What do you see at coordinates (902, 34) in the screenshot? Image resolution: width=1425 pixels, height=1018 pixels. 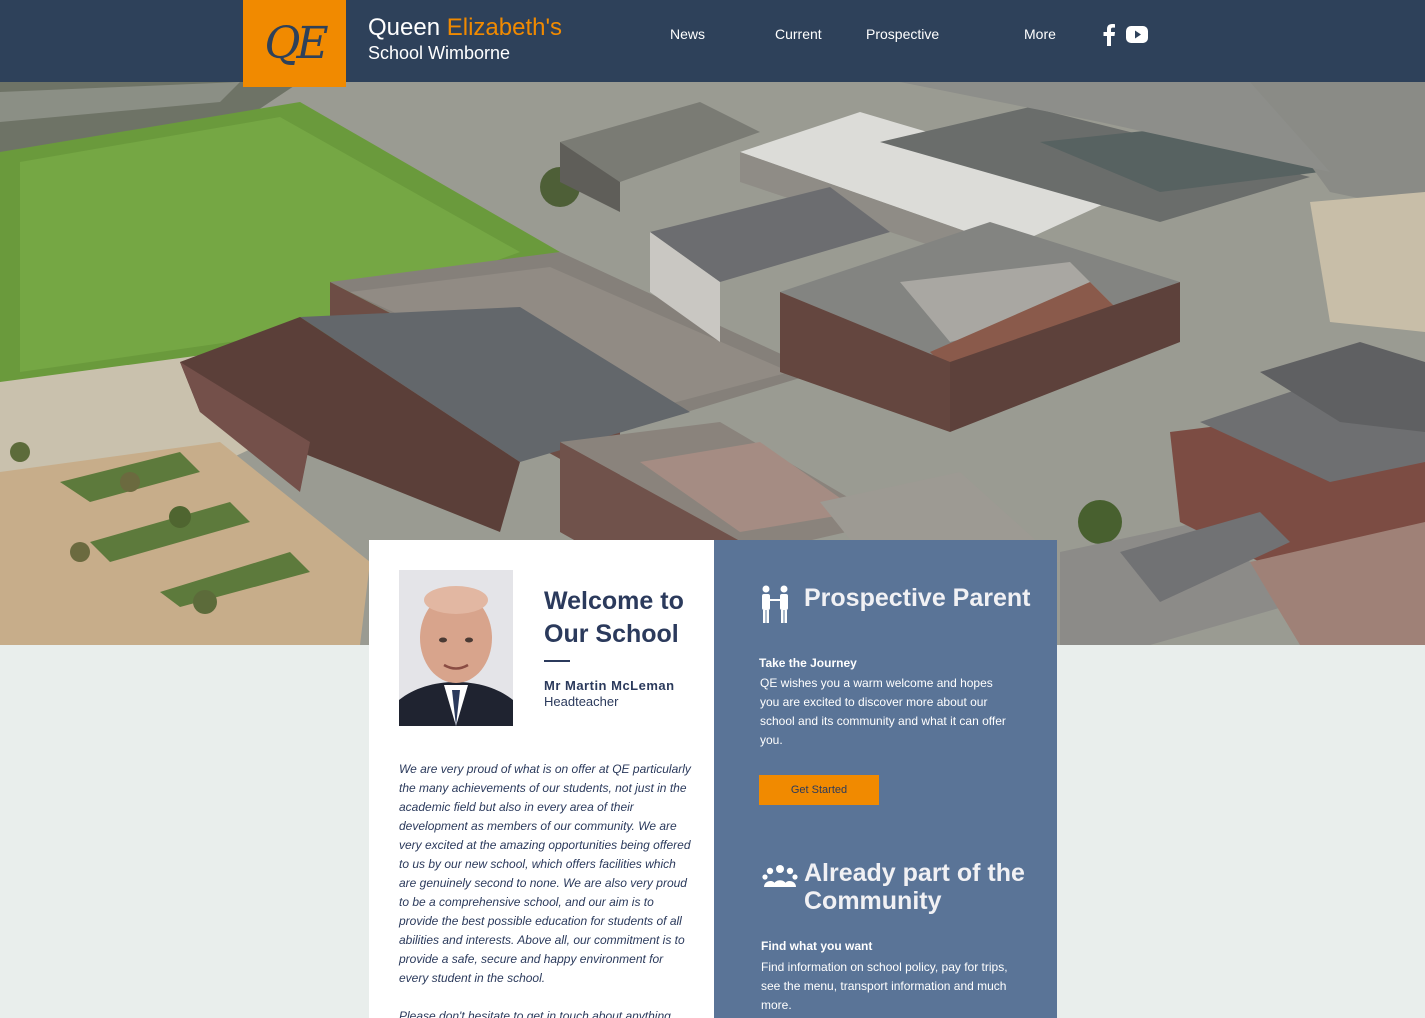 I see `nav-prospective: Prospective` at bounding box center [902, 34].